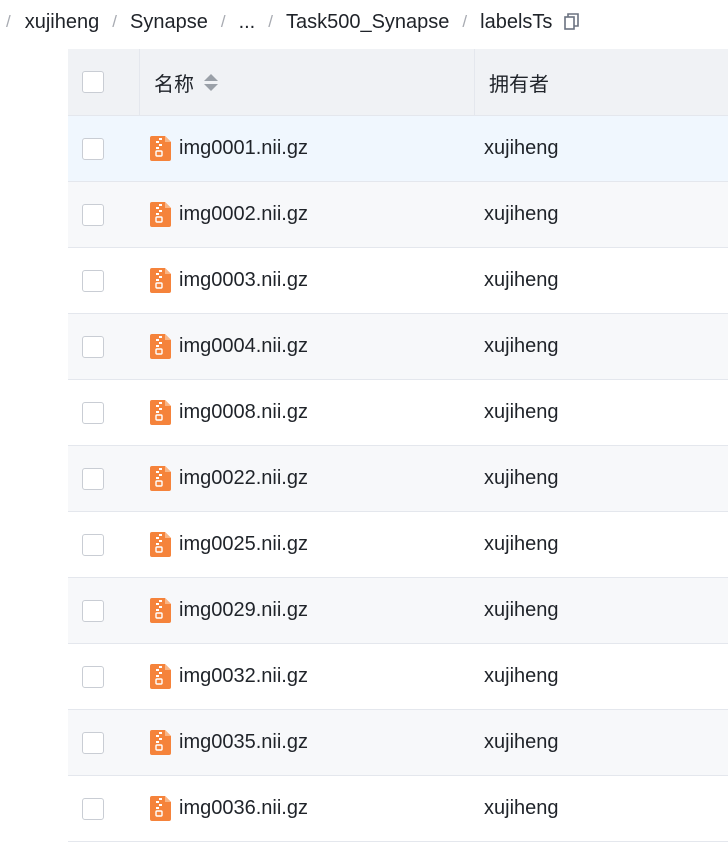 The image size is (728, 842). I want to click on table-row: img0003.nii.gz xujiheng, so click(398, 281).